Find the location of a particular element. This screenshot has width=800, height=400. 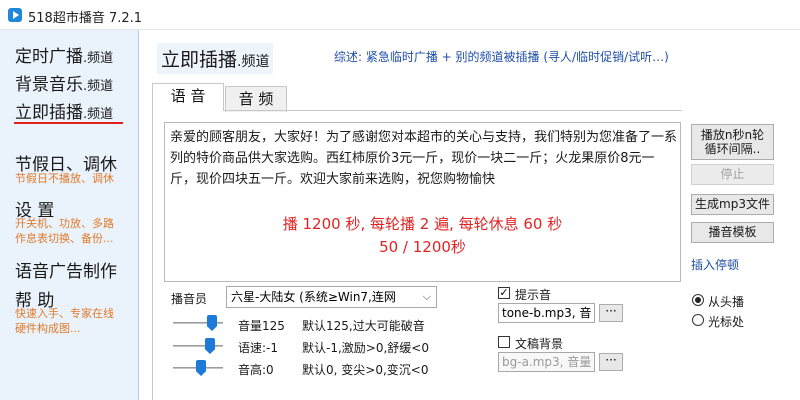

window-title: 518超市播音 7.2.1 is located at coordinates (85, 18).